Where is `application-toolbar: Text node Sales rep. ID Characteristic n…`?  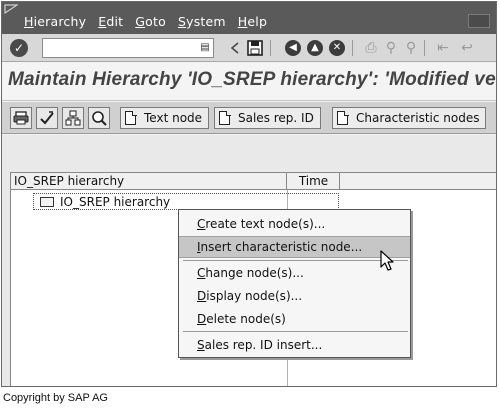
application-toolbar: Text node Sales rep. ID Characteristic n… is located at coordinates (249, 118).